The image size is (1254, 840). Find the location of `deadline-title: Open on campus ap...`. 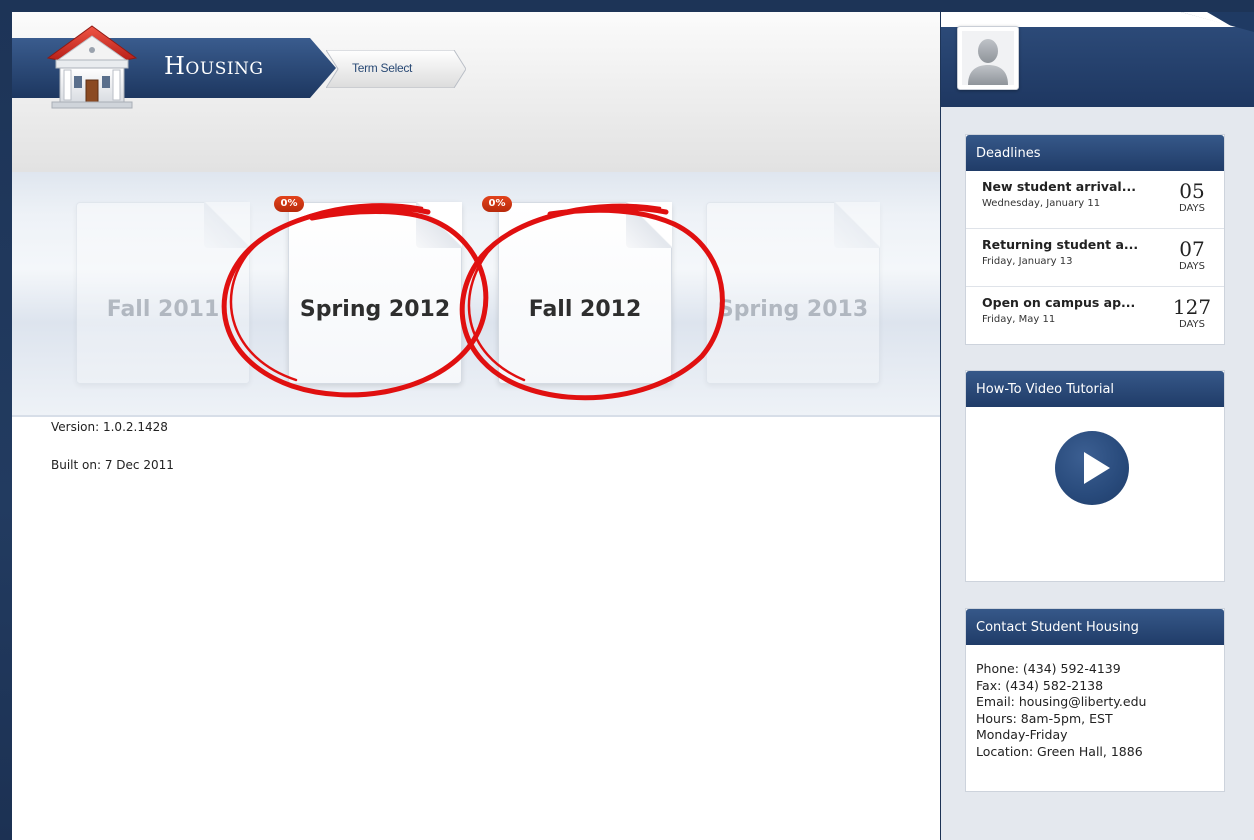

deadline-title: Open on campus ap... is located at coordinates (1059, 302).